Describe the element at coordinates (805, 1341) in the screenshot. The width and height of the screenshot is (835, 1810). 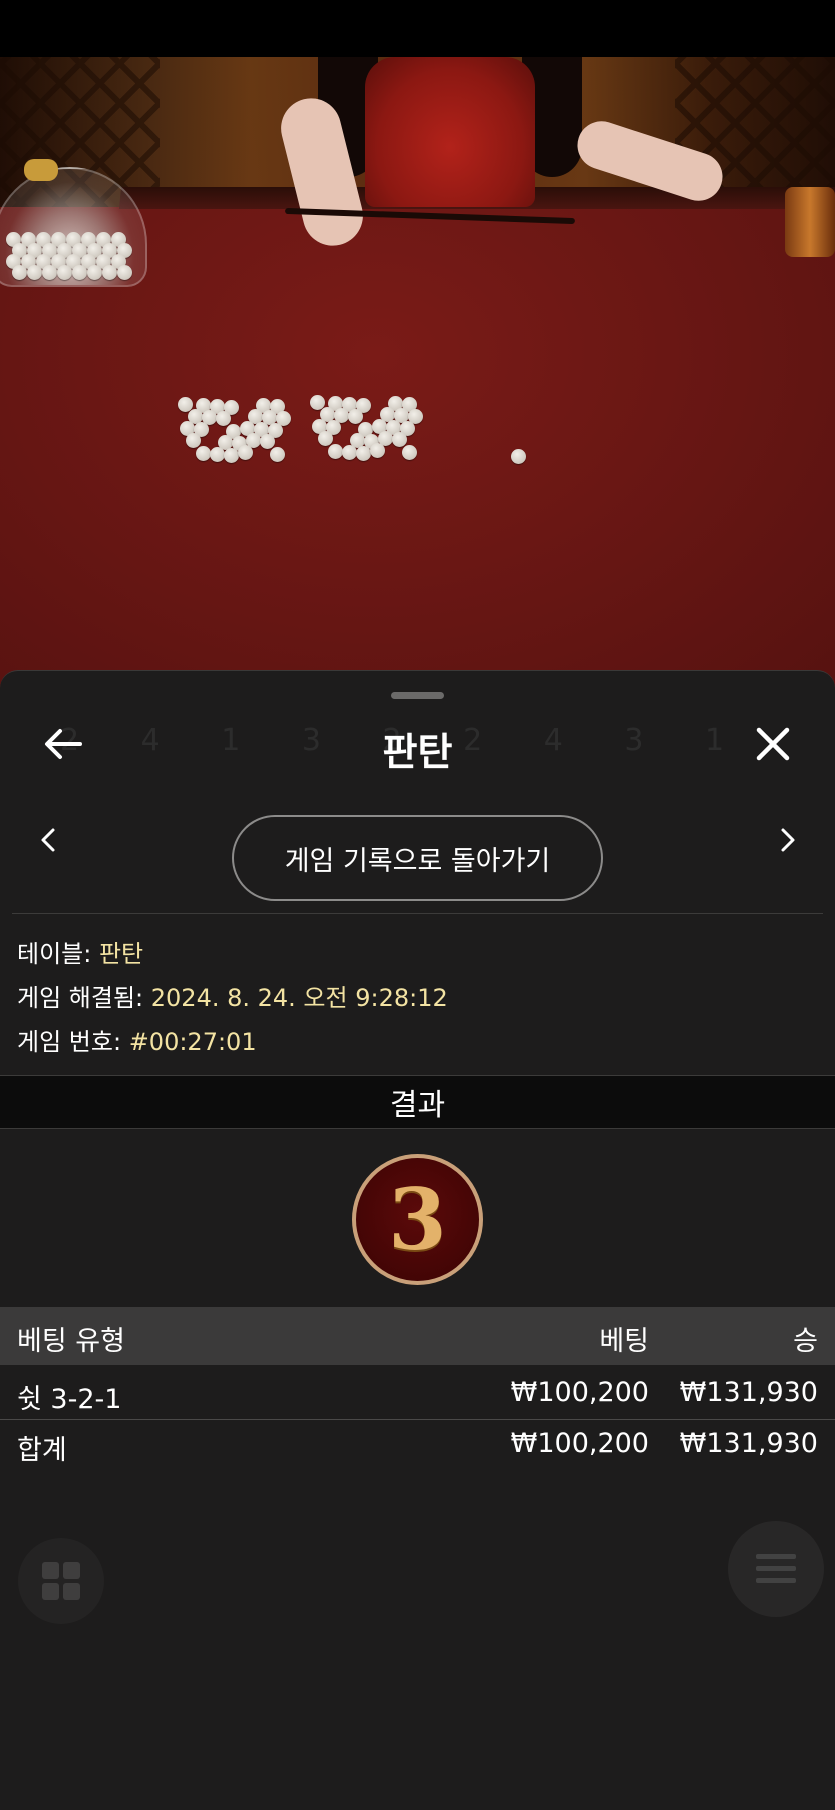
I see `column-header-win: 승` at that location.